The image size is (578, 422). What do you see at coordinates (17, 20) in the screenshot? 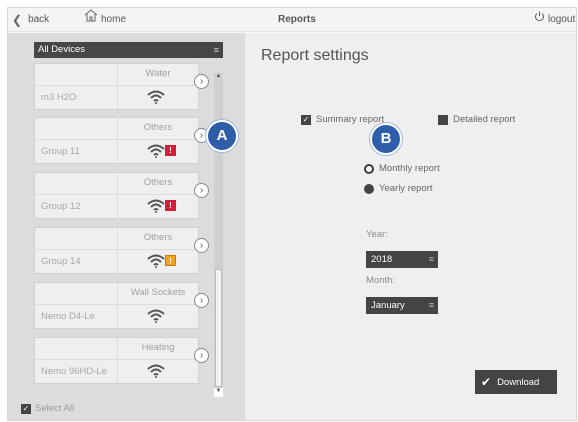
I see `chevron-left-icon: ❮` at bounding box center [17, 20].